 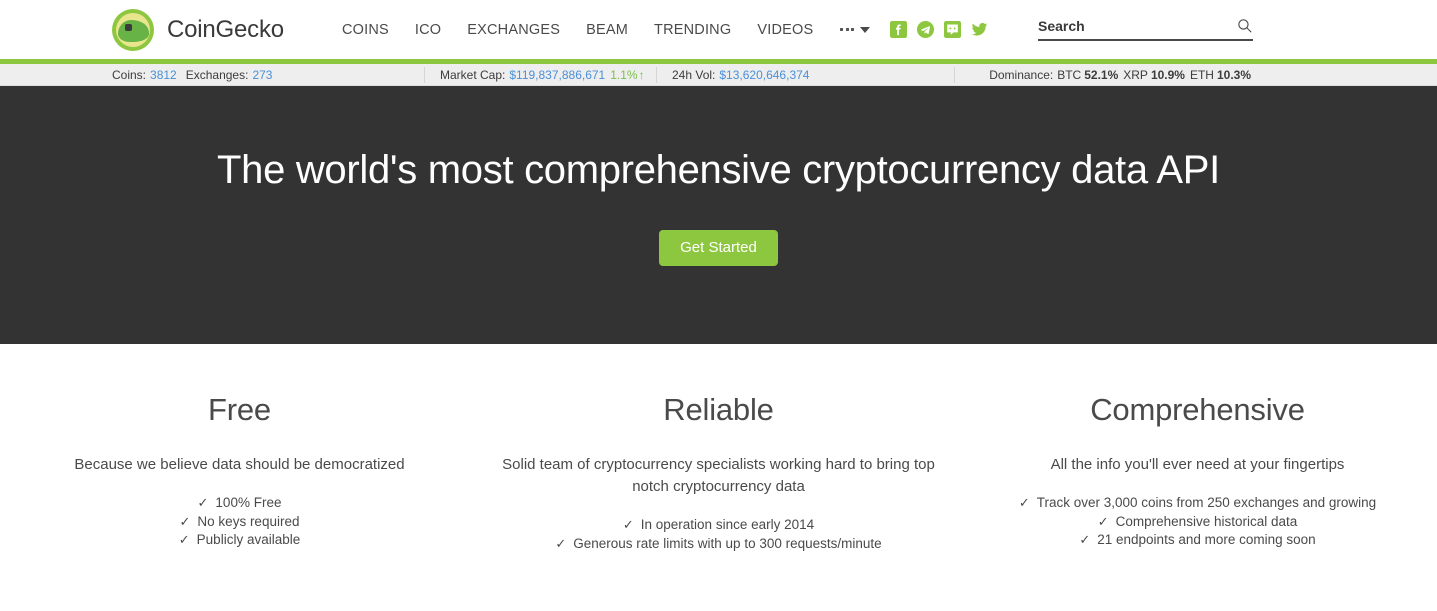 What do you see at coordinates (473, 75) in the screenshot?
I see `market-cap-label: Market Cap:` at bounding box center [473, 75].